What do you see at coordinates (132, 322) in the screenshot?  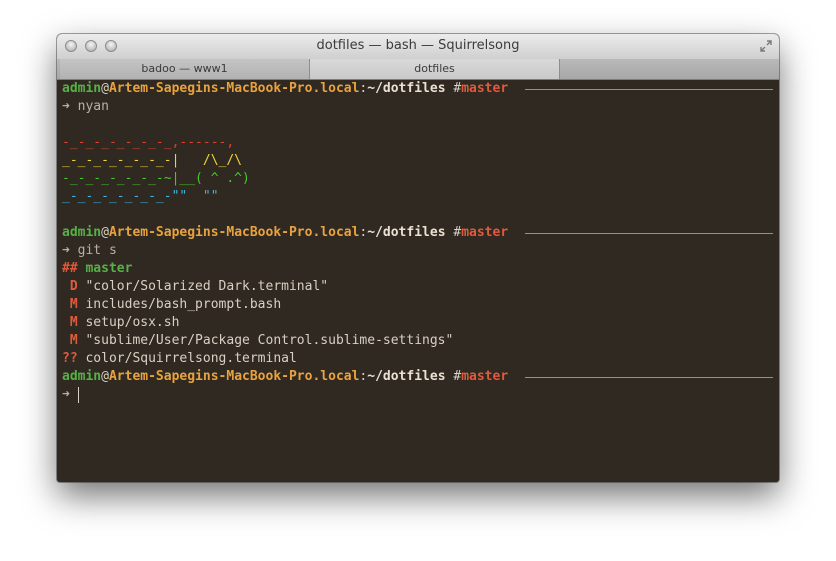 I see `git-file-path: setup/osx.sh` at bounding box center [132, 322].